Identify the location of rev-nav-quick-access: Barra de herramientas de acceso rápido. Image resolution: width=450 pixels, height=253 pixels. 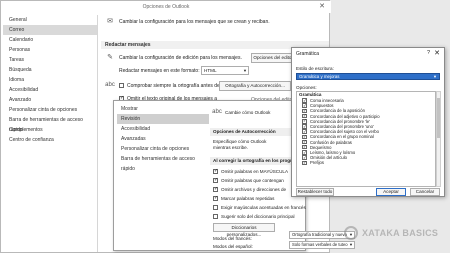
(163, 163).